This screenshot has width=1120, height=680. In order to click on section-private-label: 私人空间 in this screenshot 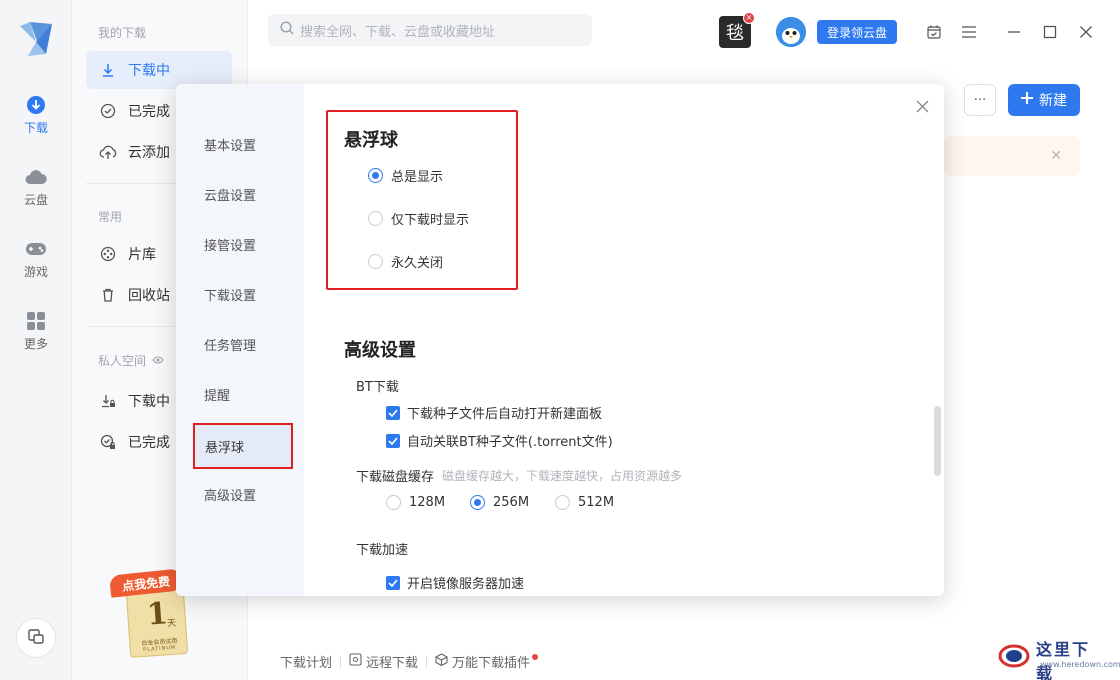, I will do `click(122, 361)`.